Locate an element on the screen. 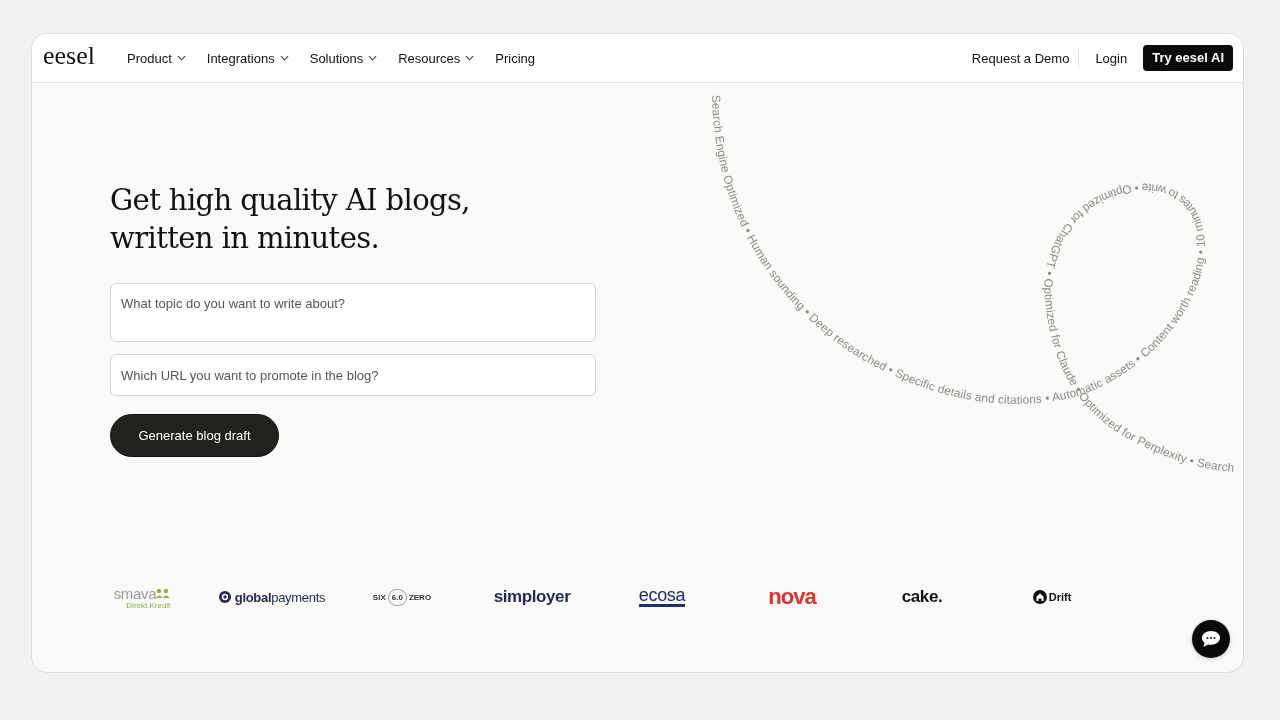 Image resolution: width=1280 pixels, height=720 pixels. try-button: Try eesel AI is located at coordinates (1188, 58).